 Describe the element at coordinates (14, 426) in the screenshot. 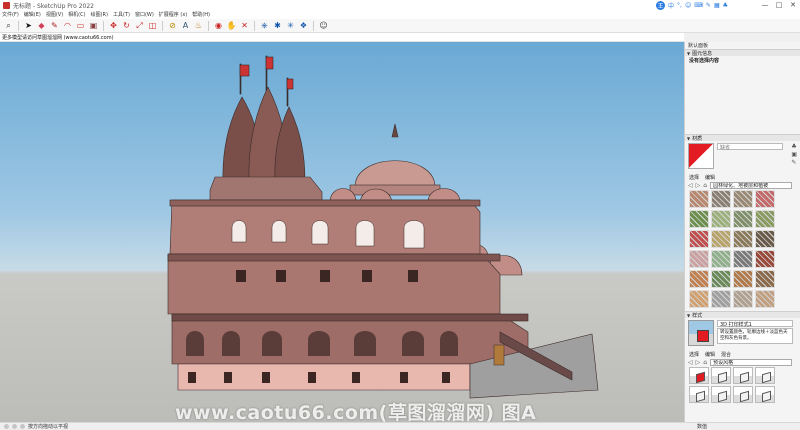

I see `credits-icon` at that location.